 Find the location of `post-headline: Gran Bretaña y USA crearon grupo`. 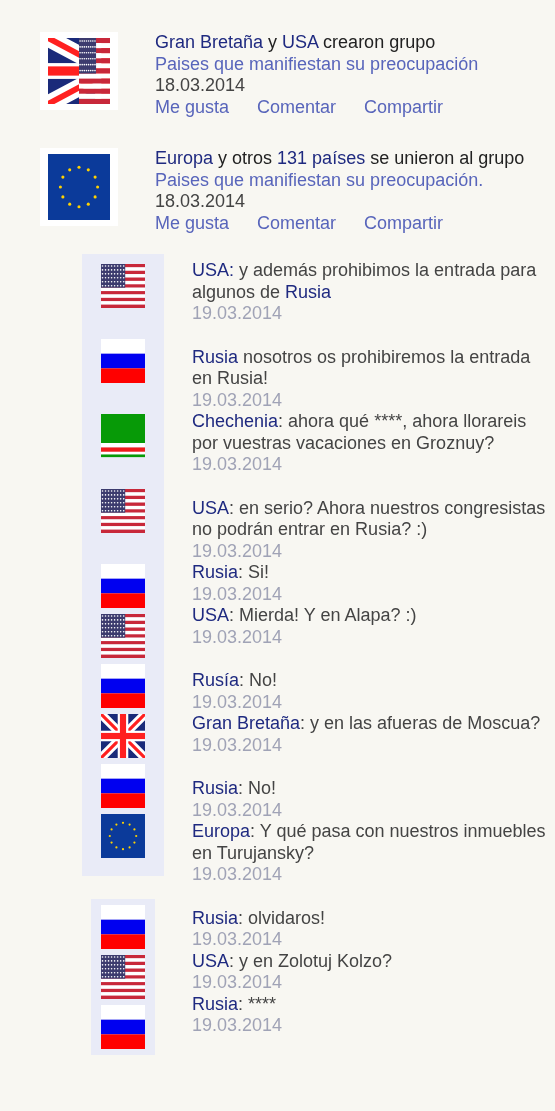

post-headline: Gran Bretaña y USA crearon grupo is located at coordinates (296, 43).